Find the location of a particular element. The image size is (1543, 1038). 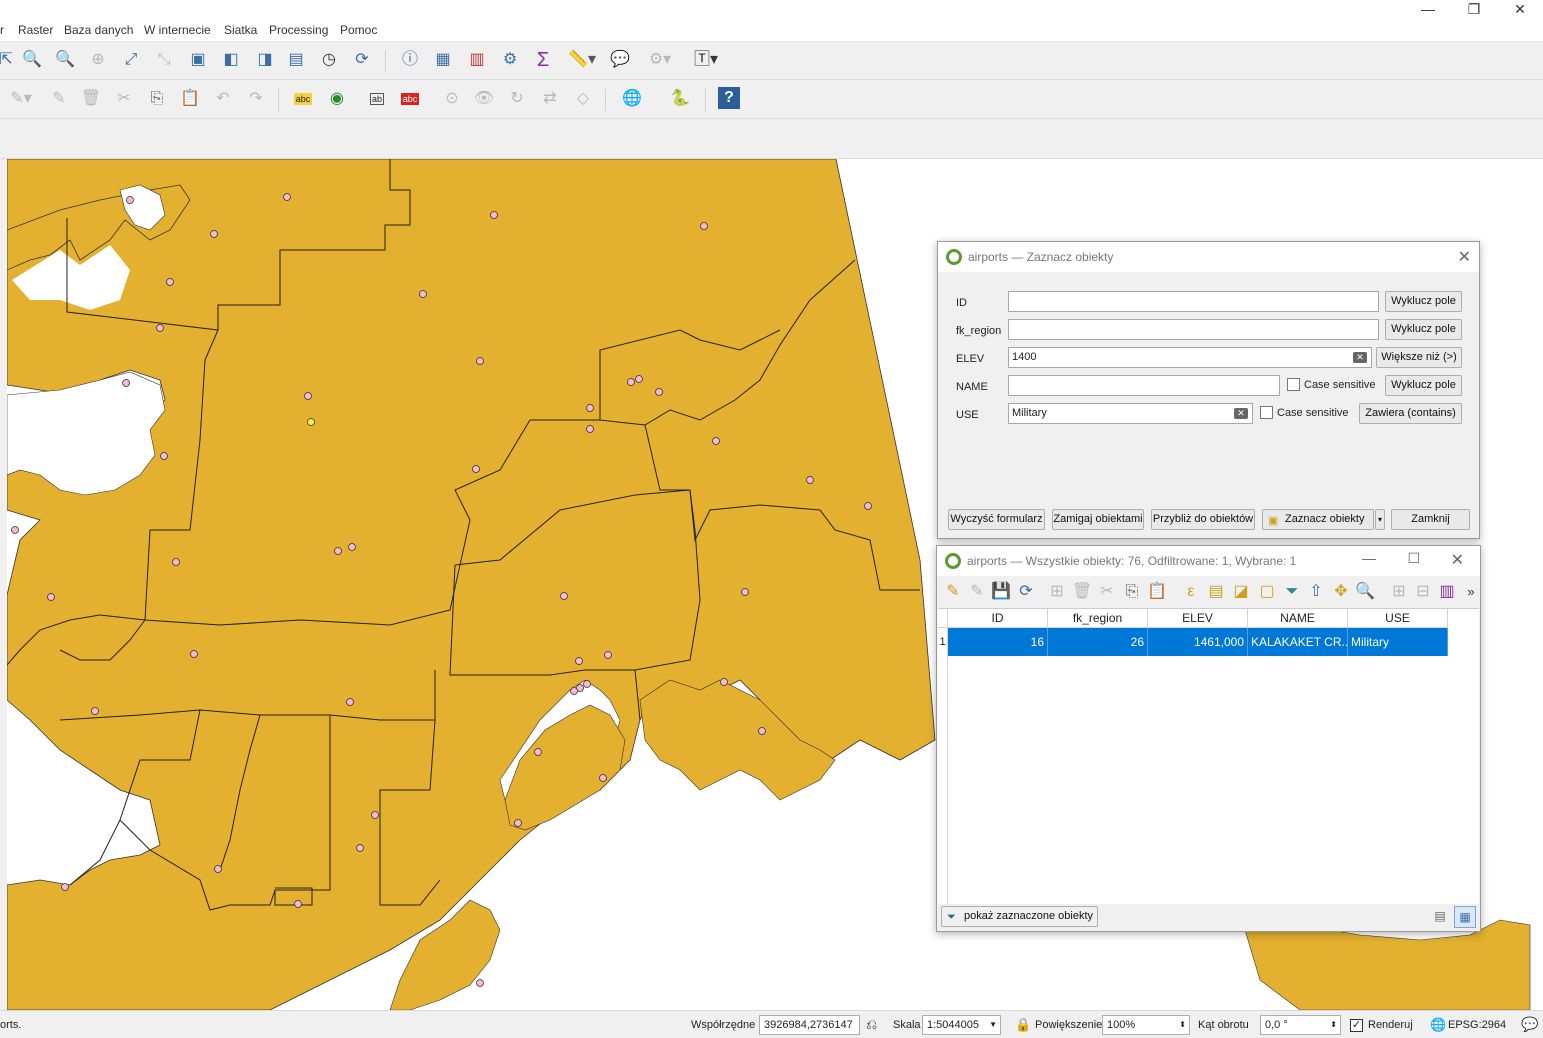

close-dialog-button: Zamknij is located at coordinates (1430, 519).